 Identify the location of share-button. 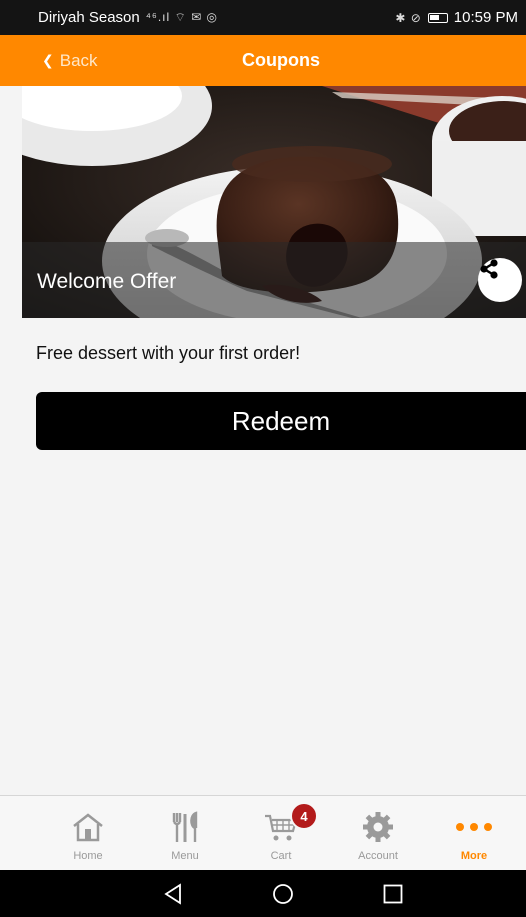
(500, 280).